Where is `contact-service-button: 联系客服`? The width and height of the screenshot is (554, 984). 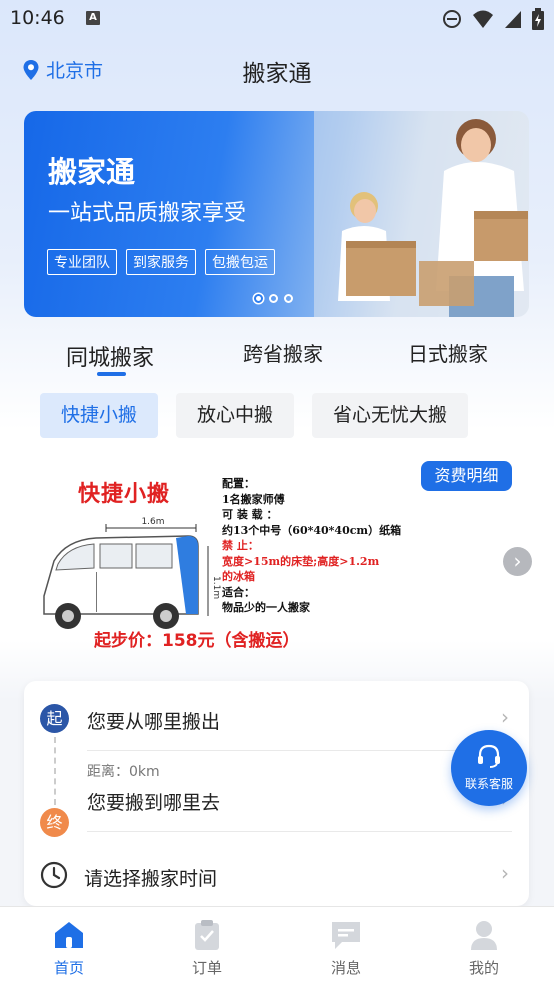 contact-service-button: 联系客服 is located at coordinates (489, 768).